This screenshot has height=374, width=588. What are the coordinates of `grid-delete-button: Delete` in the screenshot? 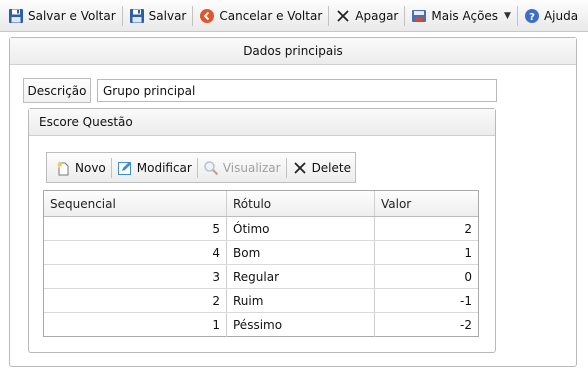 It's located at (321, 168).